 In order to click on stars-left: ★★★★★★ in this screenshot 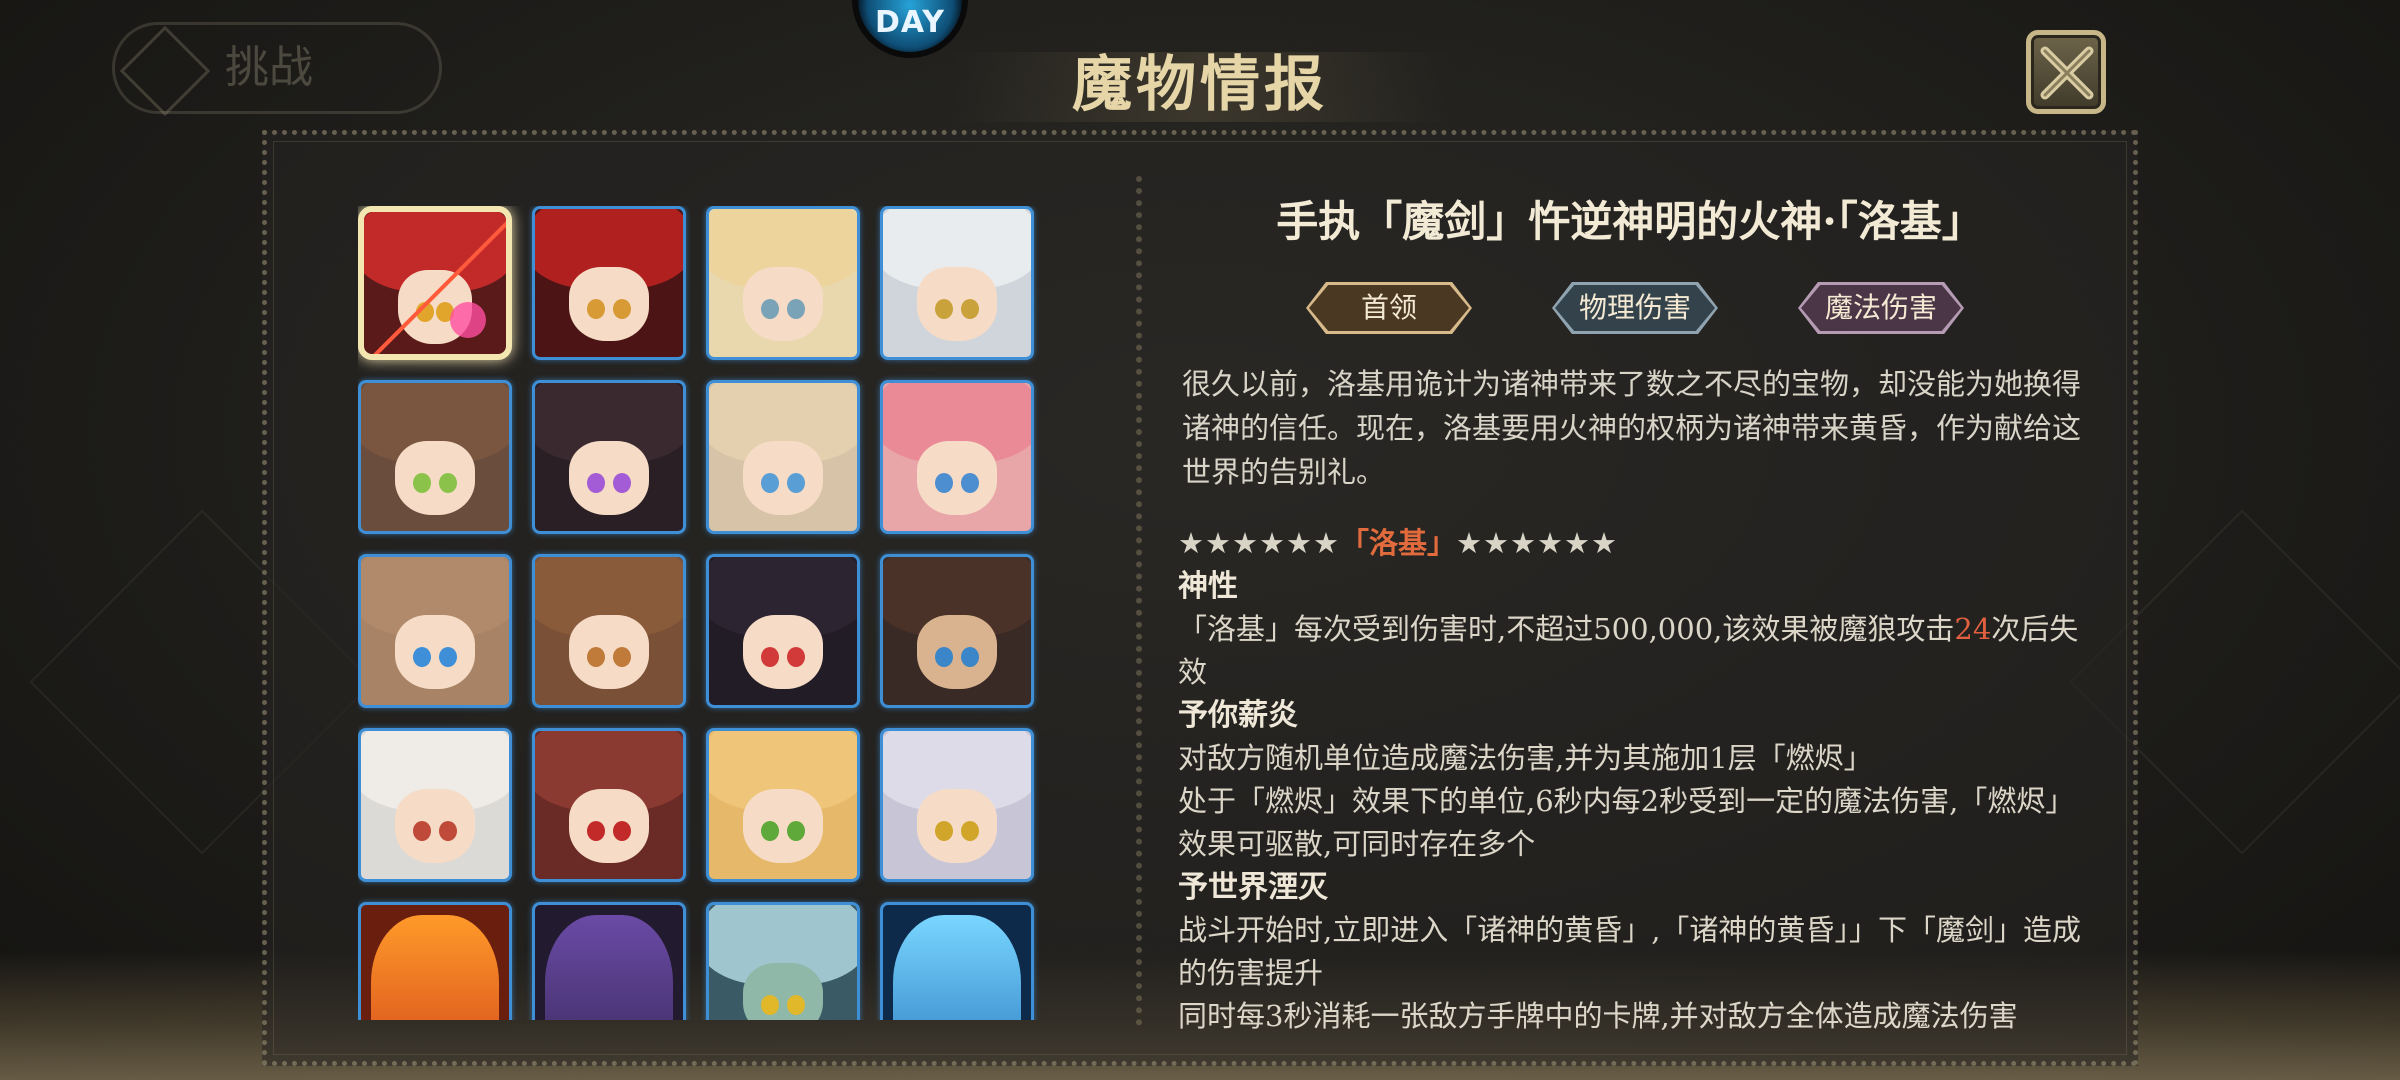, I will do `click(1259, 543)`.